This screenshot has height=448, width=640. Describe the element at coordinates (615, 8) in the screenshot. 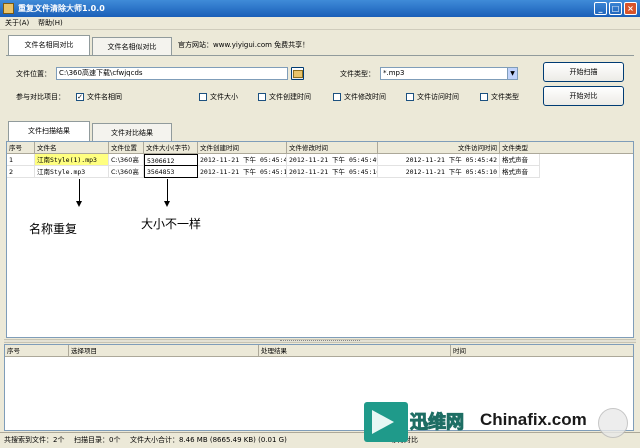

I see `maximize-icon: □` at that location.